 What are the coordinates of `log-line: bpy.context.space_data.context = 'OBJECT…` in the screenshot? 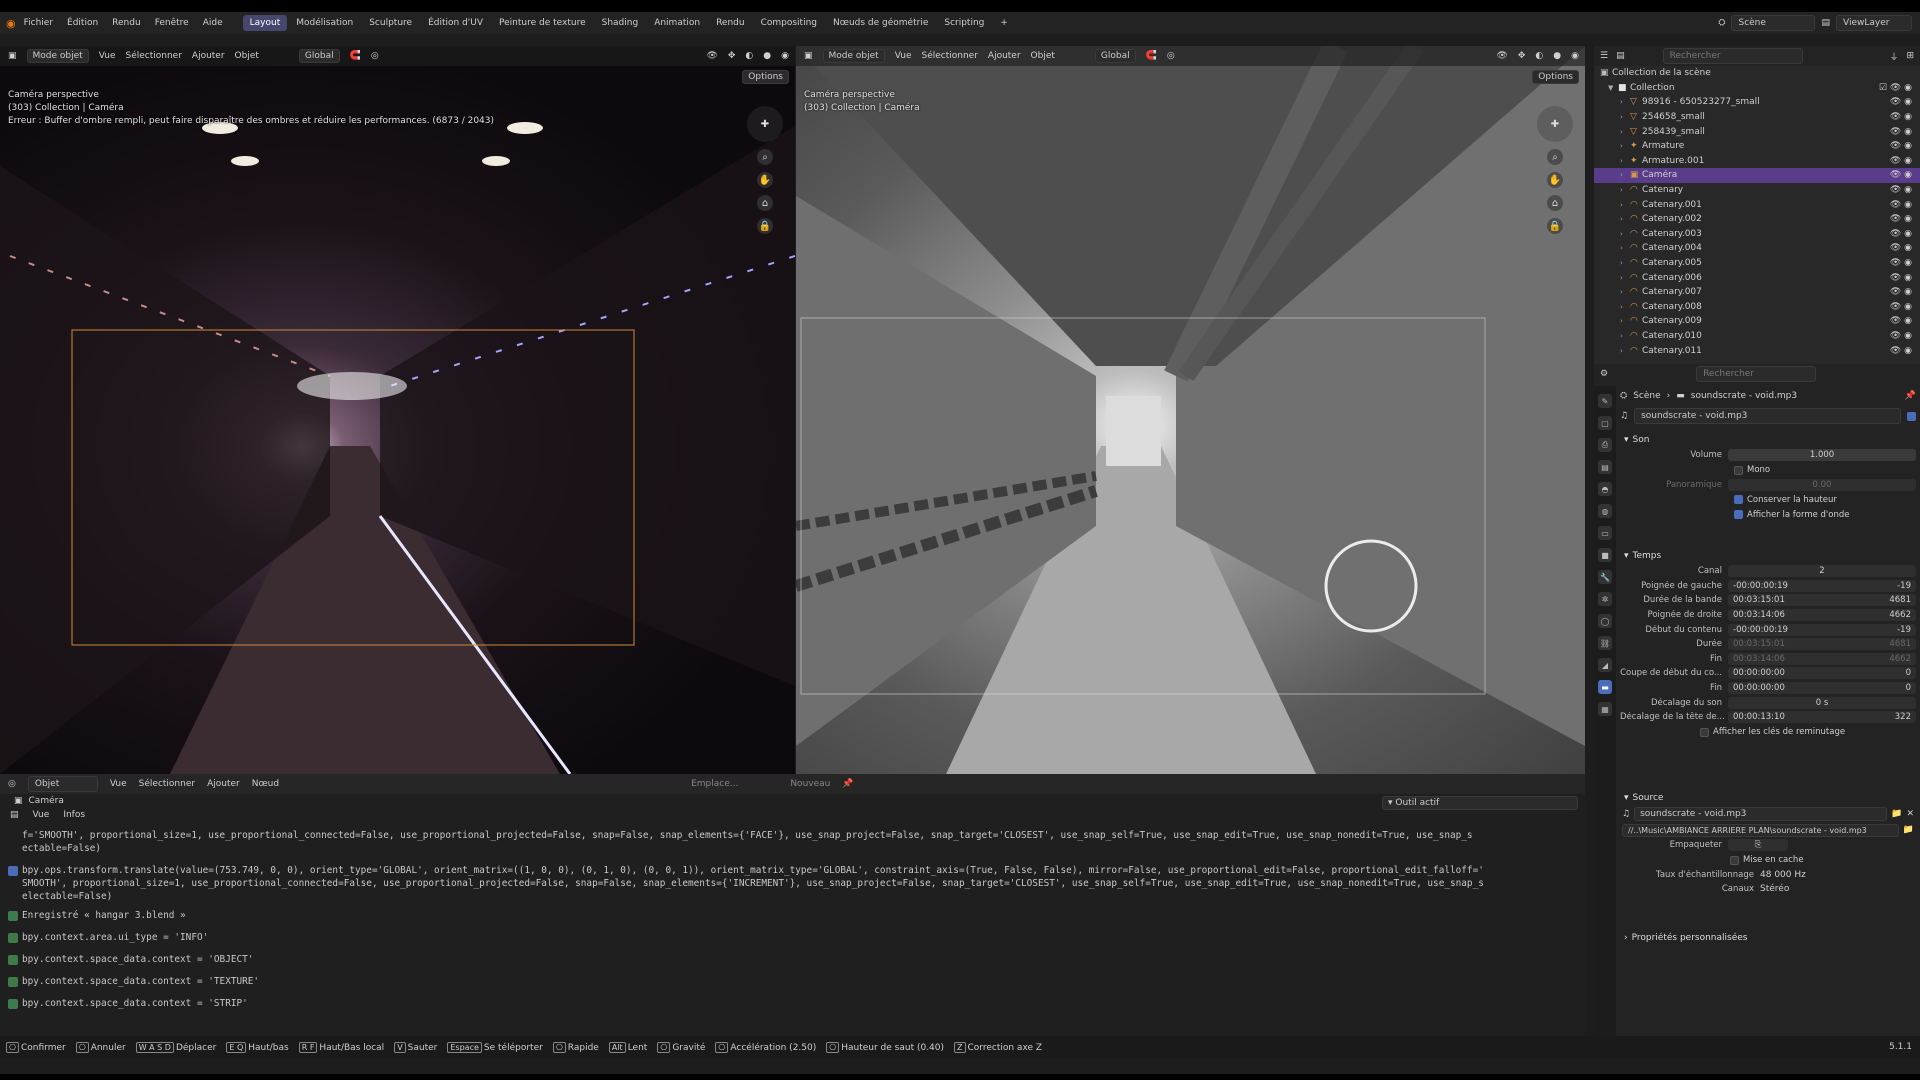 It's located at (792, 959).